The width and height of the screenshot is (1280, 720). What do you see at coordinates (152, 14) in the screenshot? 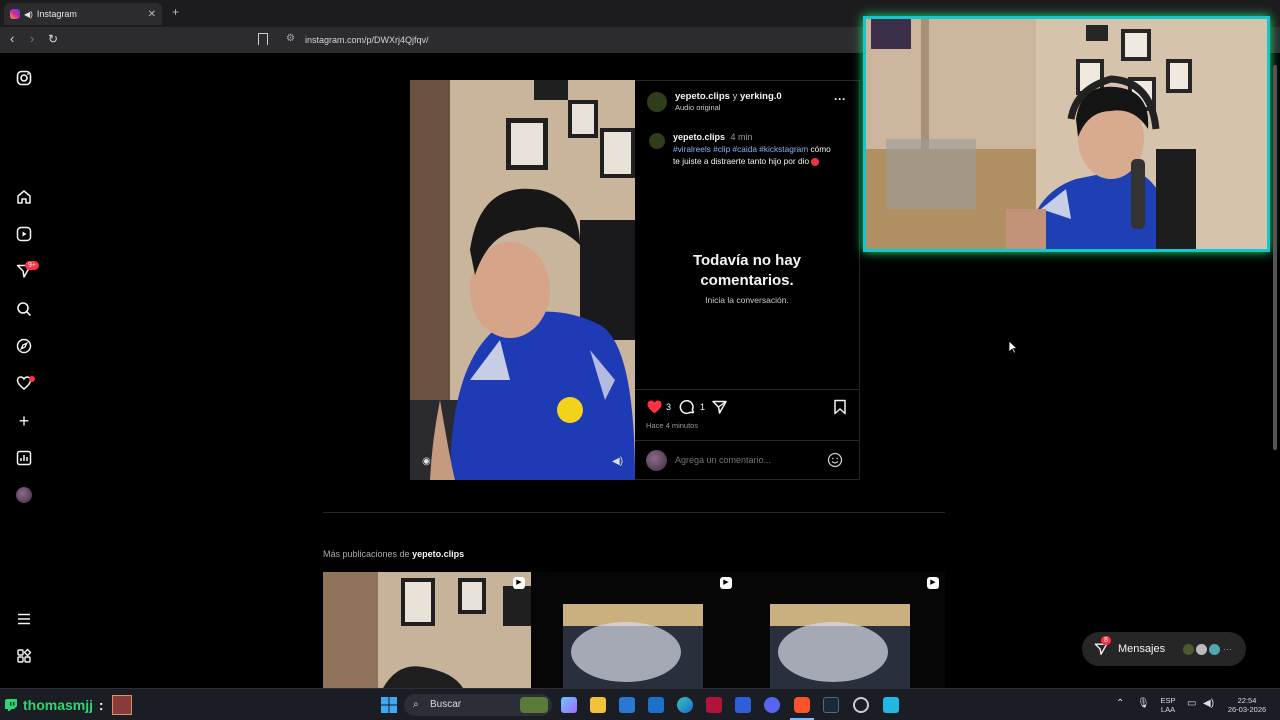
I see `close-tab-icon: ✕` at bounding box center [152, 14].